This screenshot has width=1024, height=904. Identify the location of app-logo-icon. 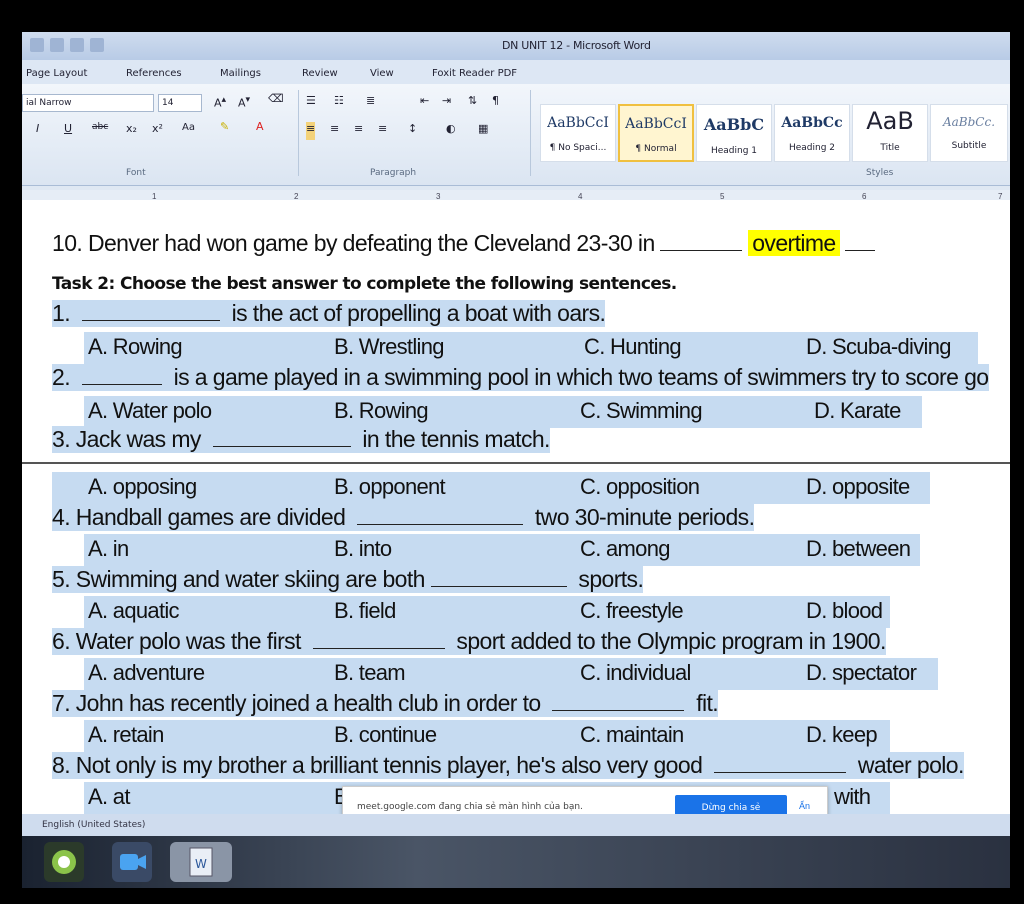
(64, 862).